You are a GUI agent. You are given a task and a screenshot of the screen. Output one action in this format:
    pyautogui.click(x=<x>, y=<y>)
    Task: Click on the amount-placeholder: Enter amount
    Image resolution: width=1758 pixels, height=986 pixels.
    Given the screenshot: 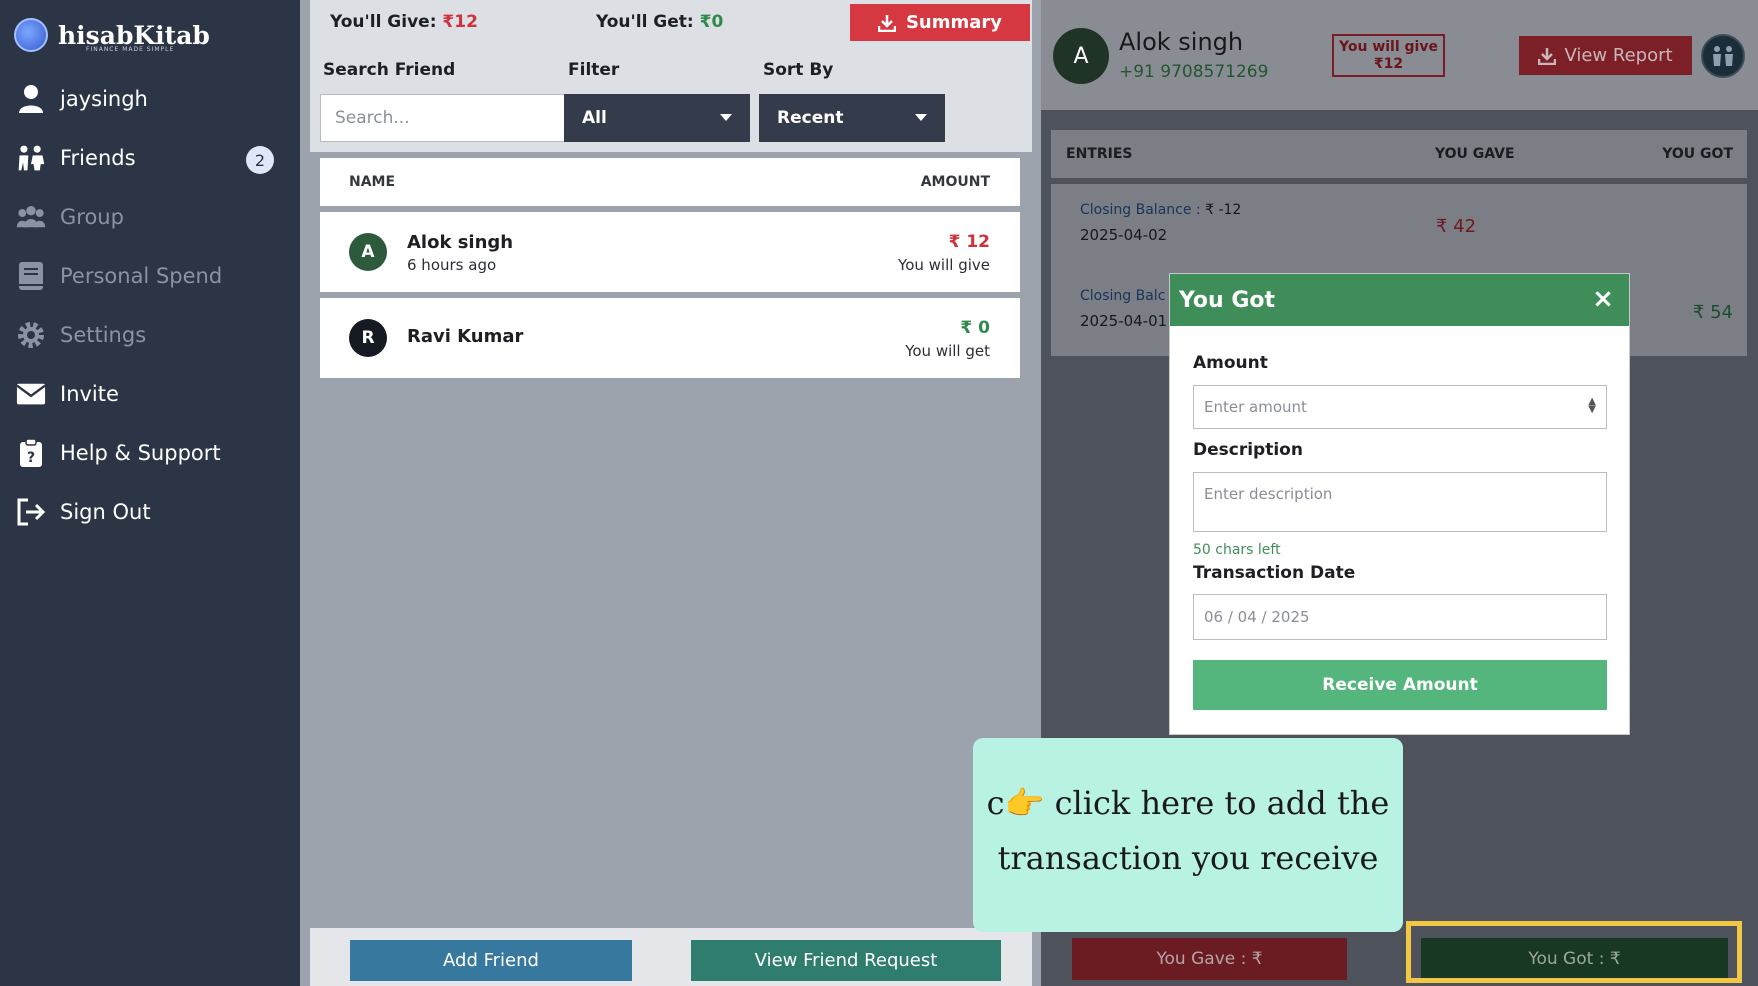 What is the action you would take?
    pyautogui.click(x=1255, y=407)
    